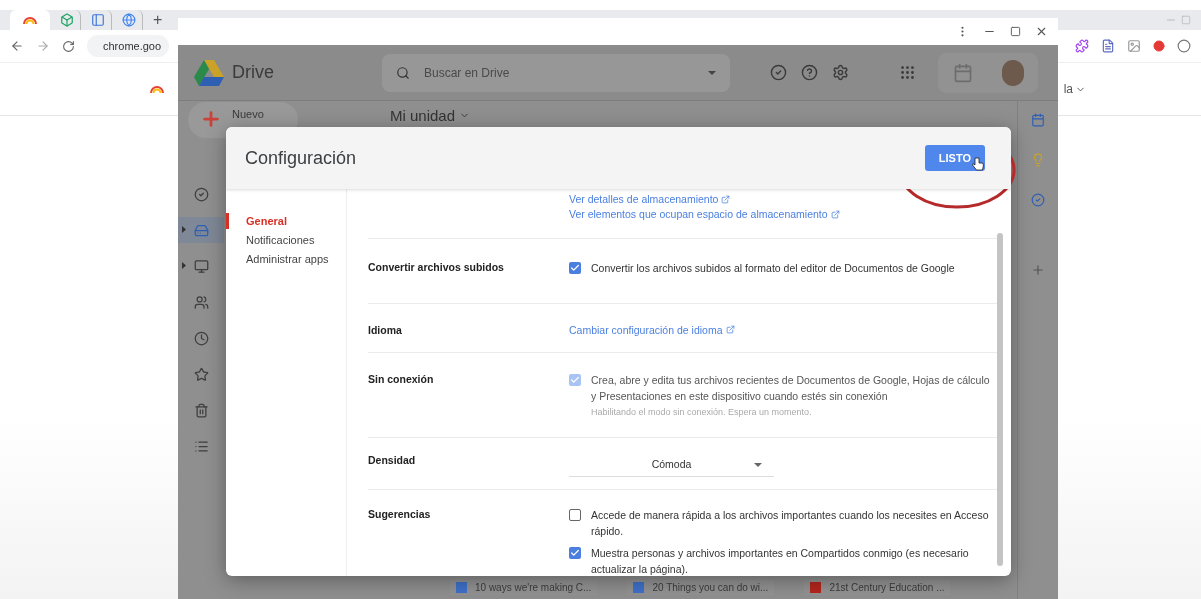 This screenshot has height=599, width=1201. I want to click on density-dropdown: Cómoda, so click(671, 466).